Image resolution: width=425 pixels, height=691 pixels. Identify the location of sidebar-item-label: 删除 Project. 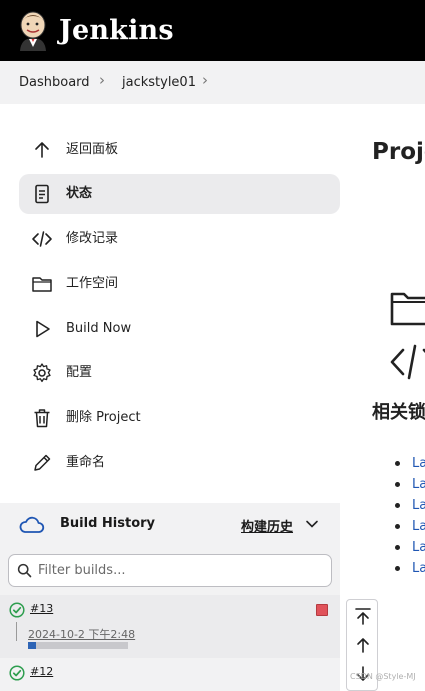
(103, 417).